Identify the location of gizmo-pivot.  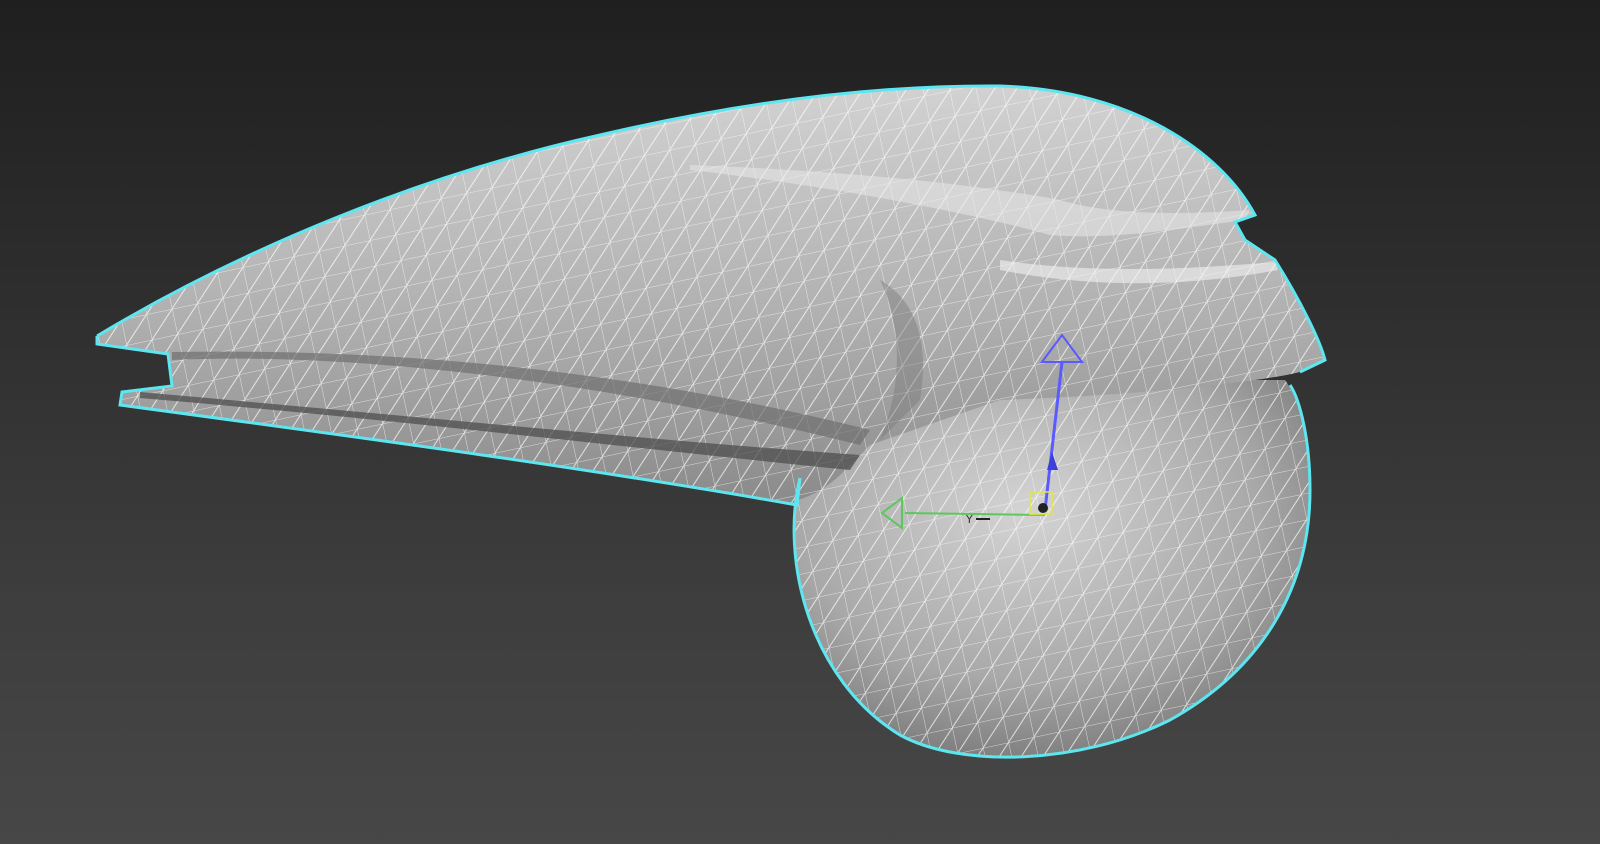
(1043, 508).